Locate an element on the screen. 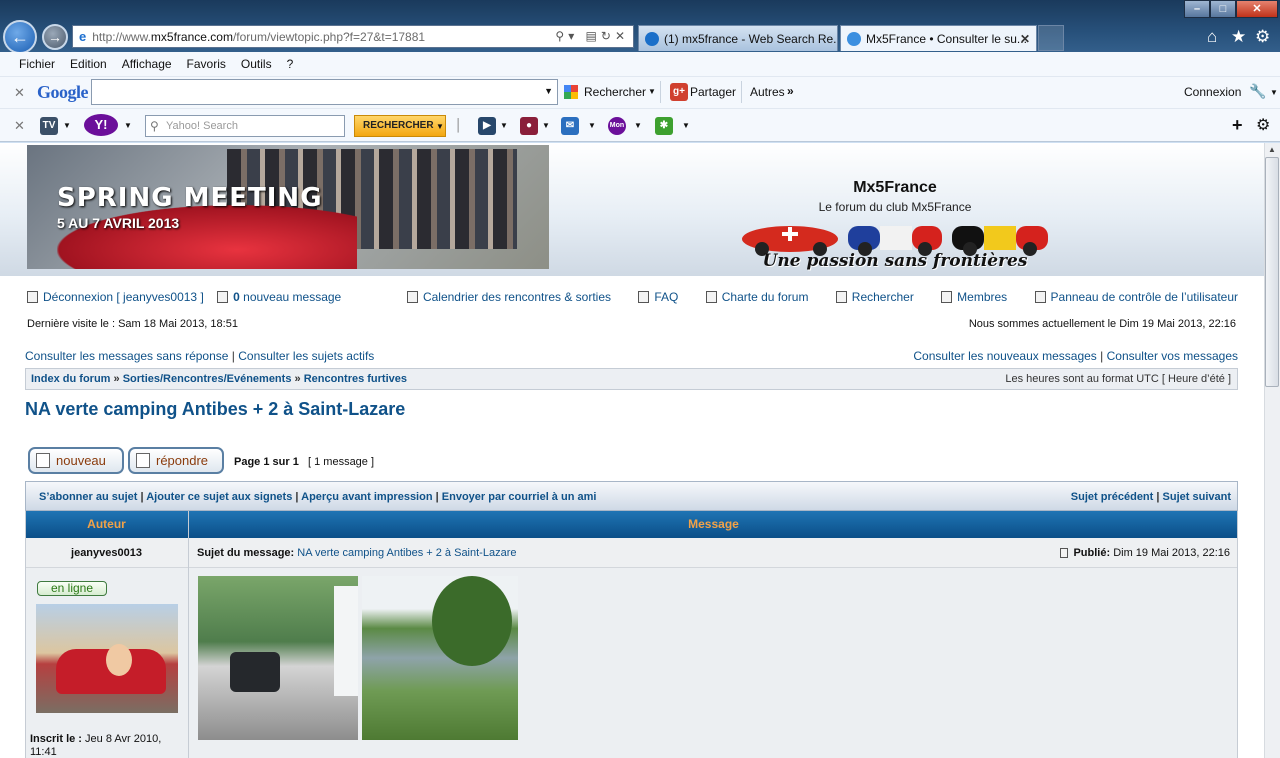 The height and width of the screenshot is (758, 1280). user-avatar is located at coordinates (107, 658).